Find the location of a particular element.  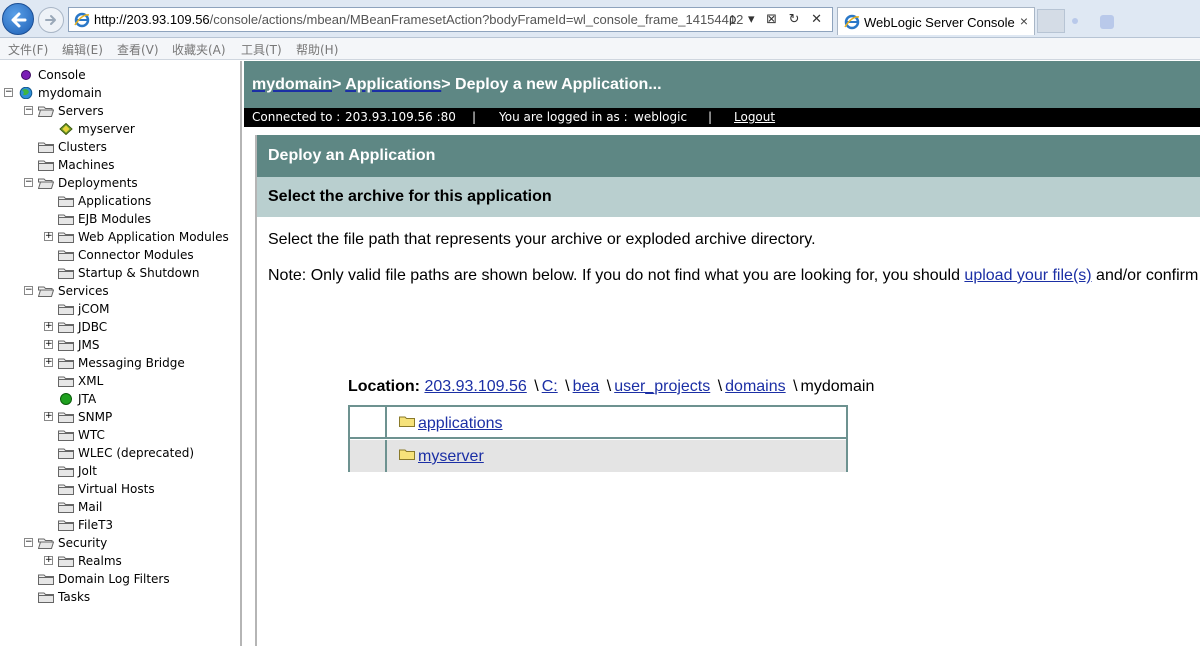

folder-link-myserver: myserver is located at coordinates (451, 457).